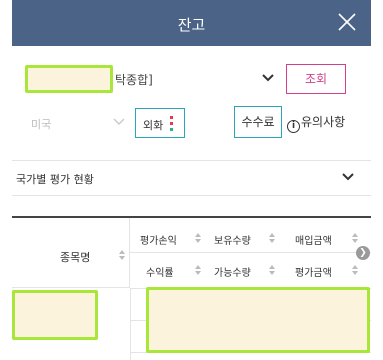 This screenshot has width=383, height=360. Describe the element at coordinates (258, 122) in the screenshot. I see `fee-button: 수수료` at that location.